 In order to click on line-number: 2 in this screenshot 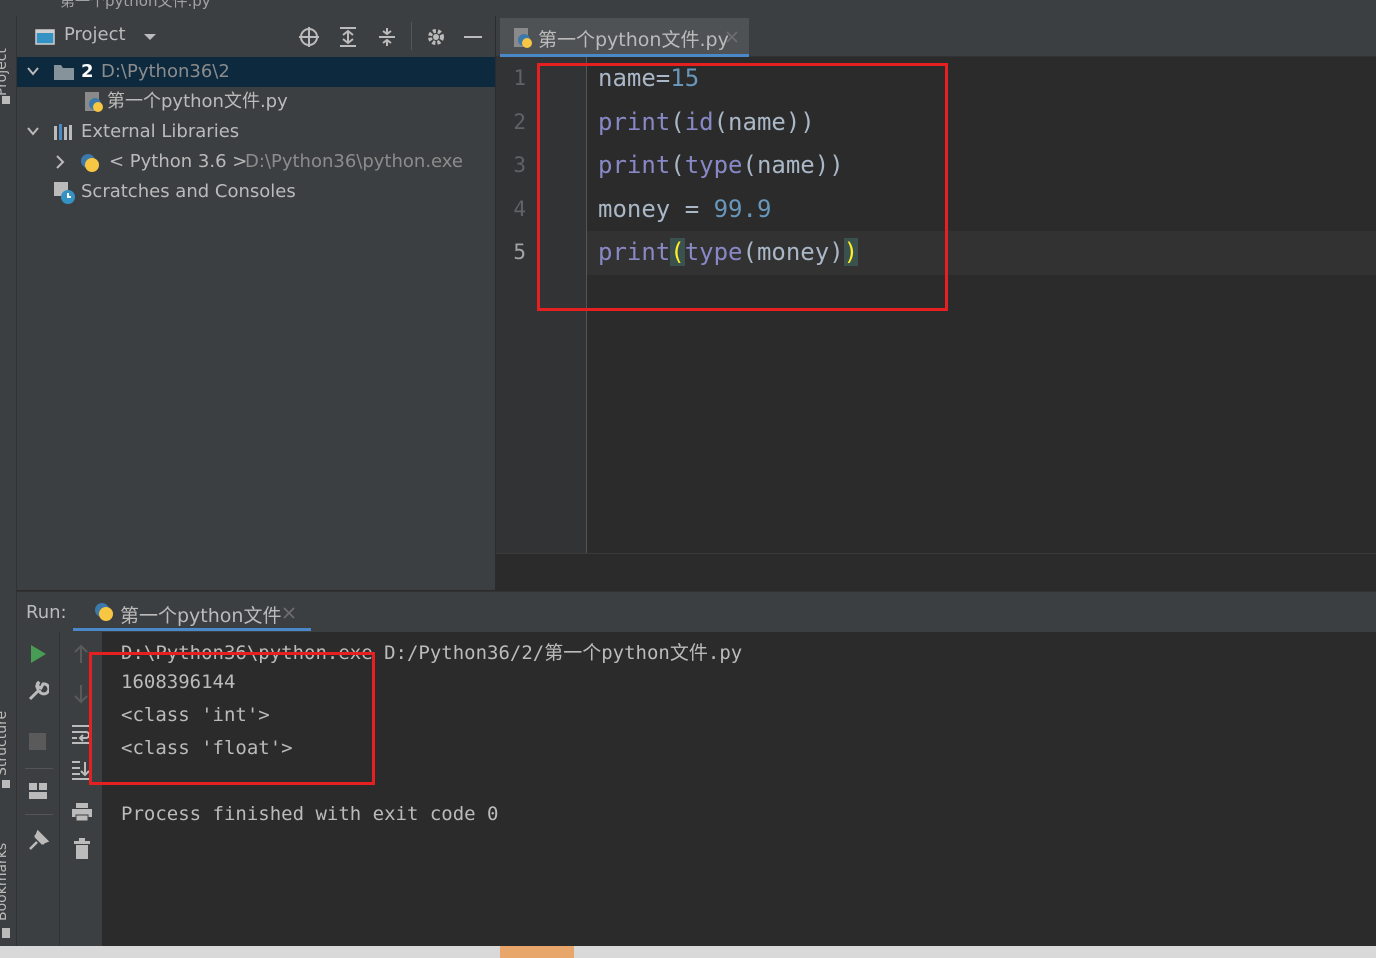, I will do `click(519, 122)`.